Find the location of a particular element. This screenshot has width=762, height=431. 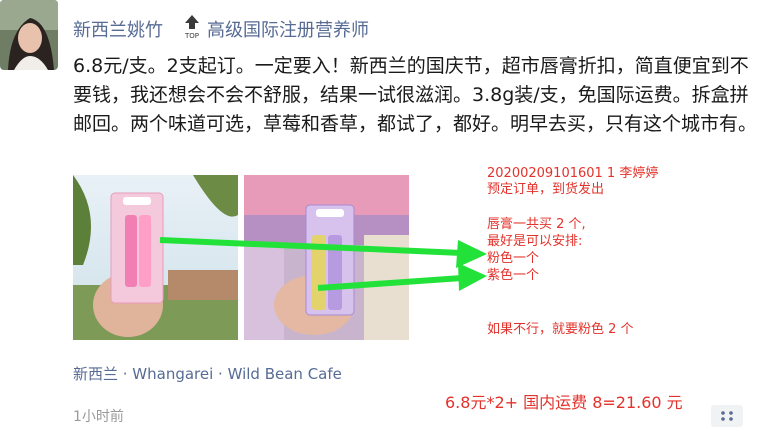

order-status-note: 预定订单，到货发出 is located at coordinates (546, 189).